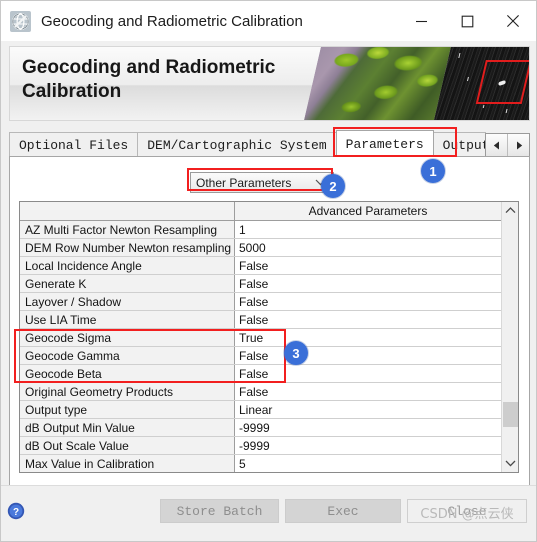 This screenshot has height=542, width=537. Describe the element at coordinates (127, 355) in the screenshot. I see `parameter-name-cell: Geocode Gamma` at that location.